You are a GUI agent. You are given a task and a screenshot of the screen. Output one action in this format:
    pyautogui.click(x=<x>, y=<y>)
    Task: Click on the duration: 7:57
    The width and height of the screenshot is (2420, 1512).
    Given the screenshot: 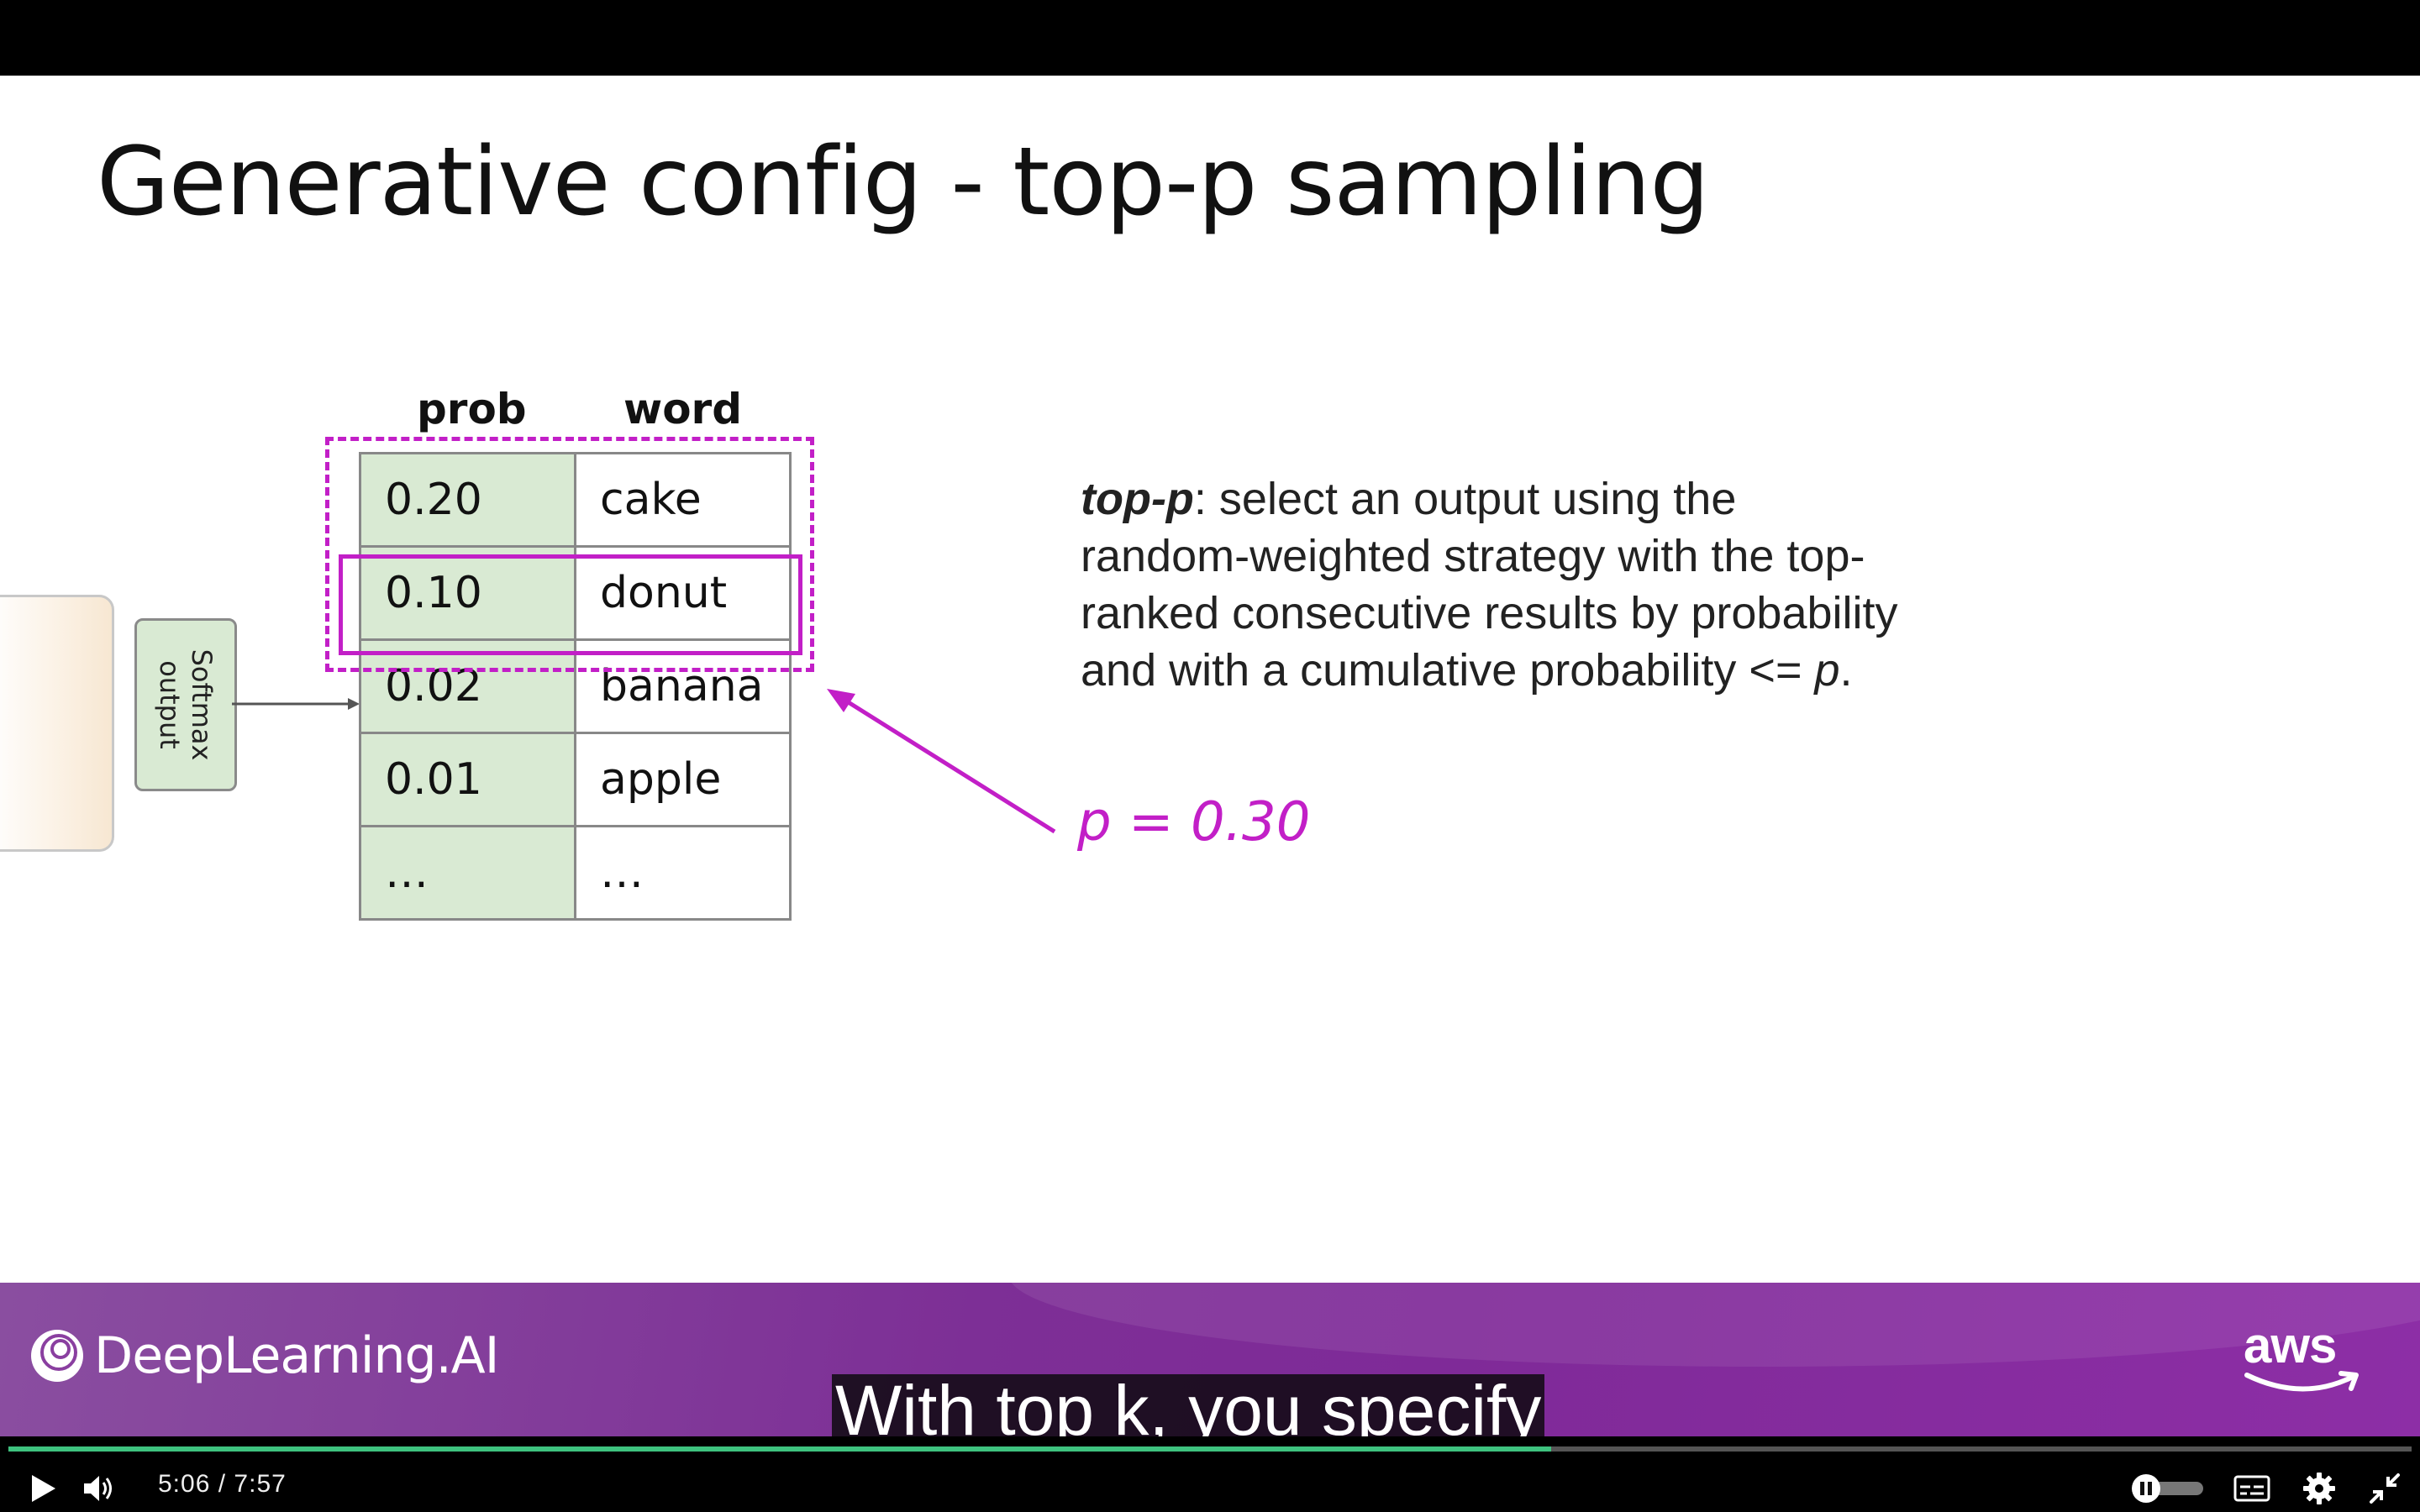 What is the action you would take?
    pyautogui.click(x=261, y=1484)
    